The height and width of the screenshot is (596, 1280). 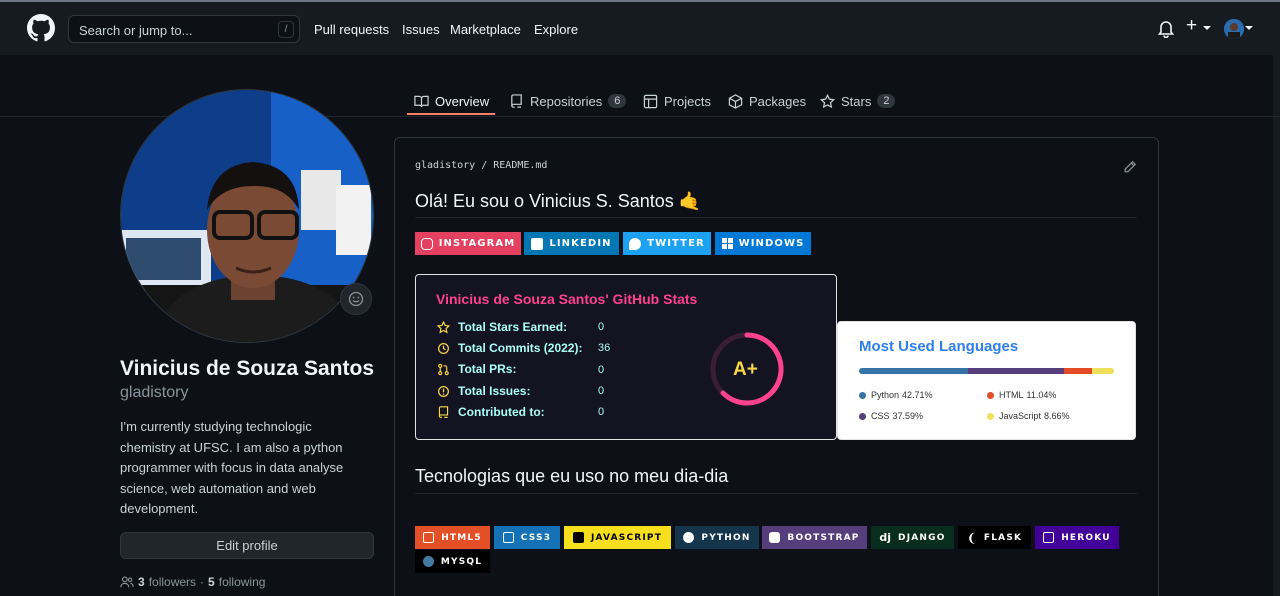 I want to click on css3-badge-label: CSS3, so click(x=536, y=537).